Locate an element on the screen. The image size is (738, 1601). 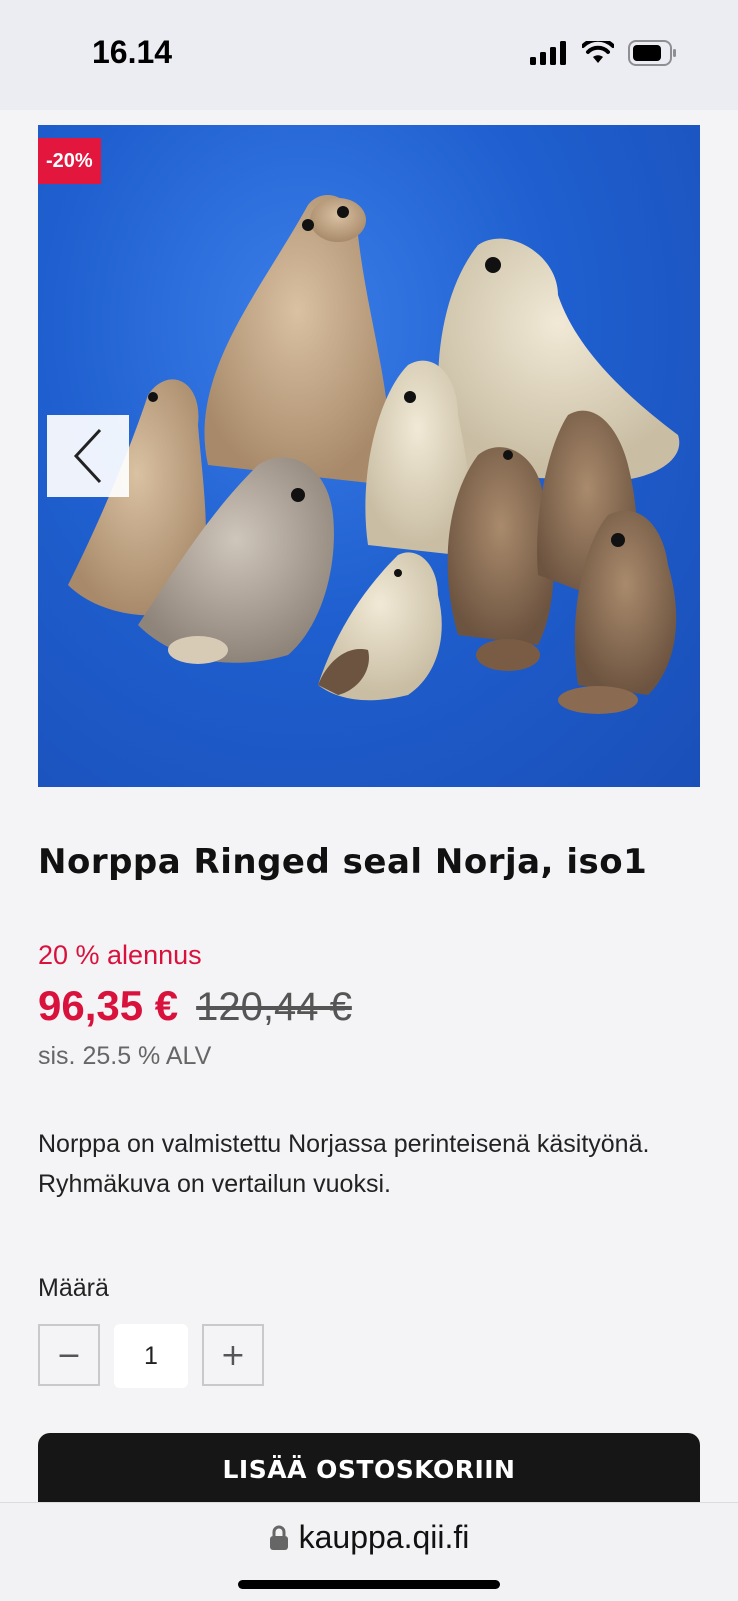
home-indicator is located at coordinates (369, 1584).